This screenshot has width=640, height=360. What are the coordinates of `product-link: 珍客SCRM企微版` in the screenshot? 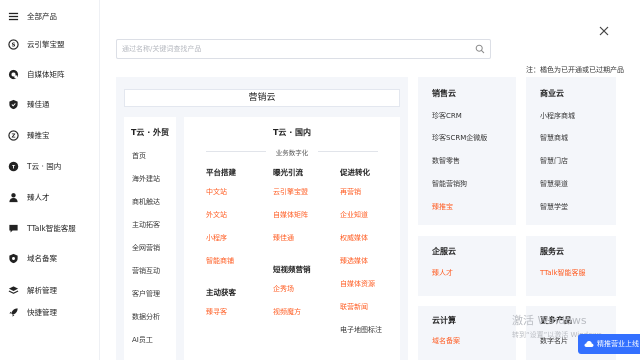 It's located at (459, 138).